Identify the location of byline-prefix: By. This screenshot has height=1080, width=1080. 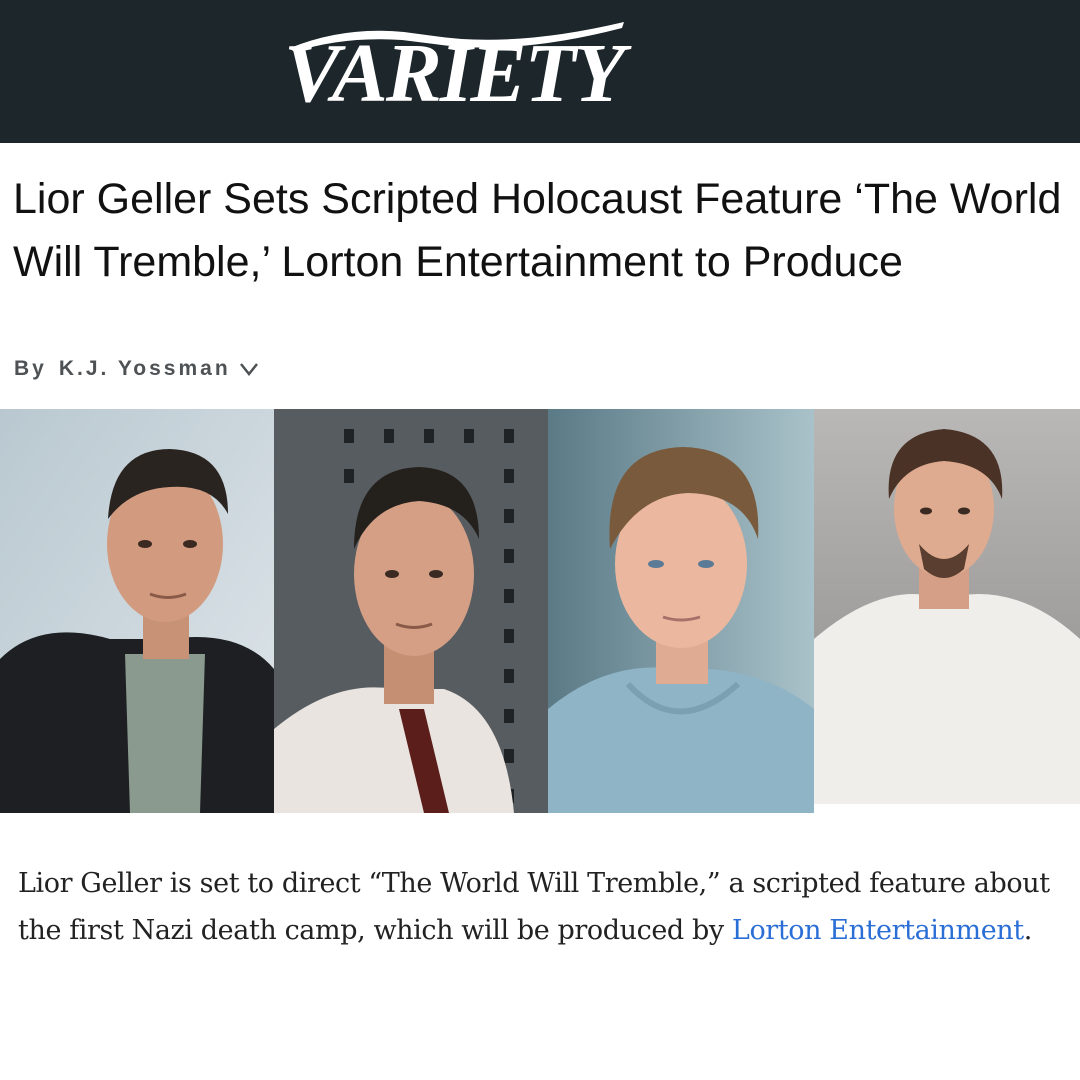
(30, 368).